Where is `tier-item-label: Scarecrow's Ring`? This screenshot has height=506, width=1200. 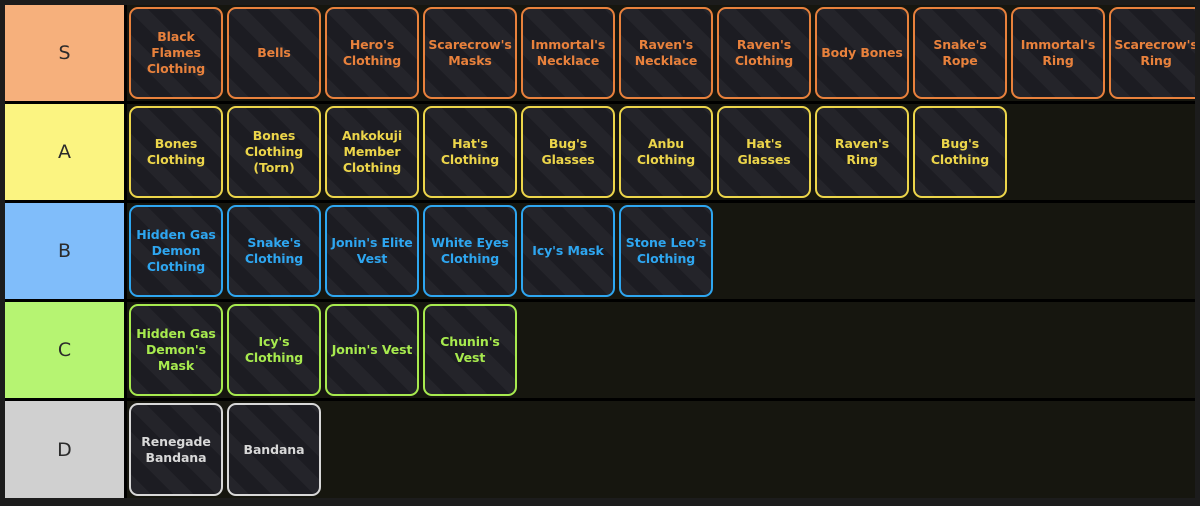 tier-item-label: Scarecrow's Ring is located at coordinates (1154, 52).